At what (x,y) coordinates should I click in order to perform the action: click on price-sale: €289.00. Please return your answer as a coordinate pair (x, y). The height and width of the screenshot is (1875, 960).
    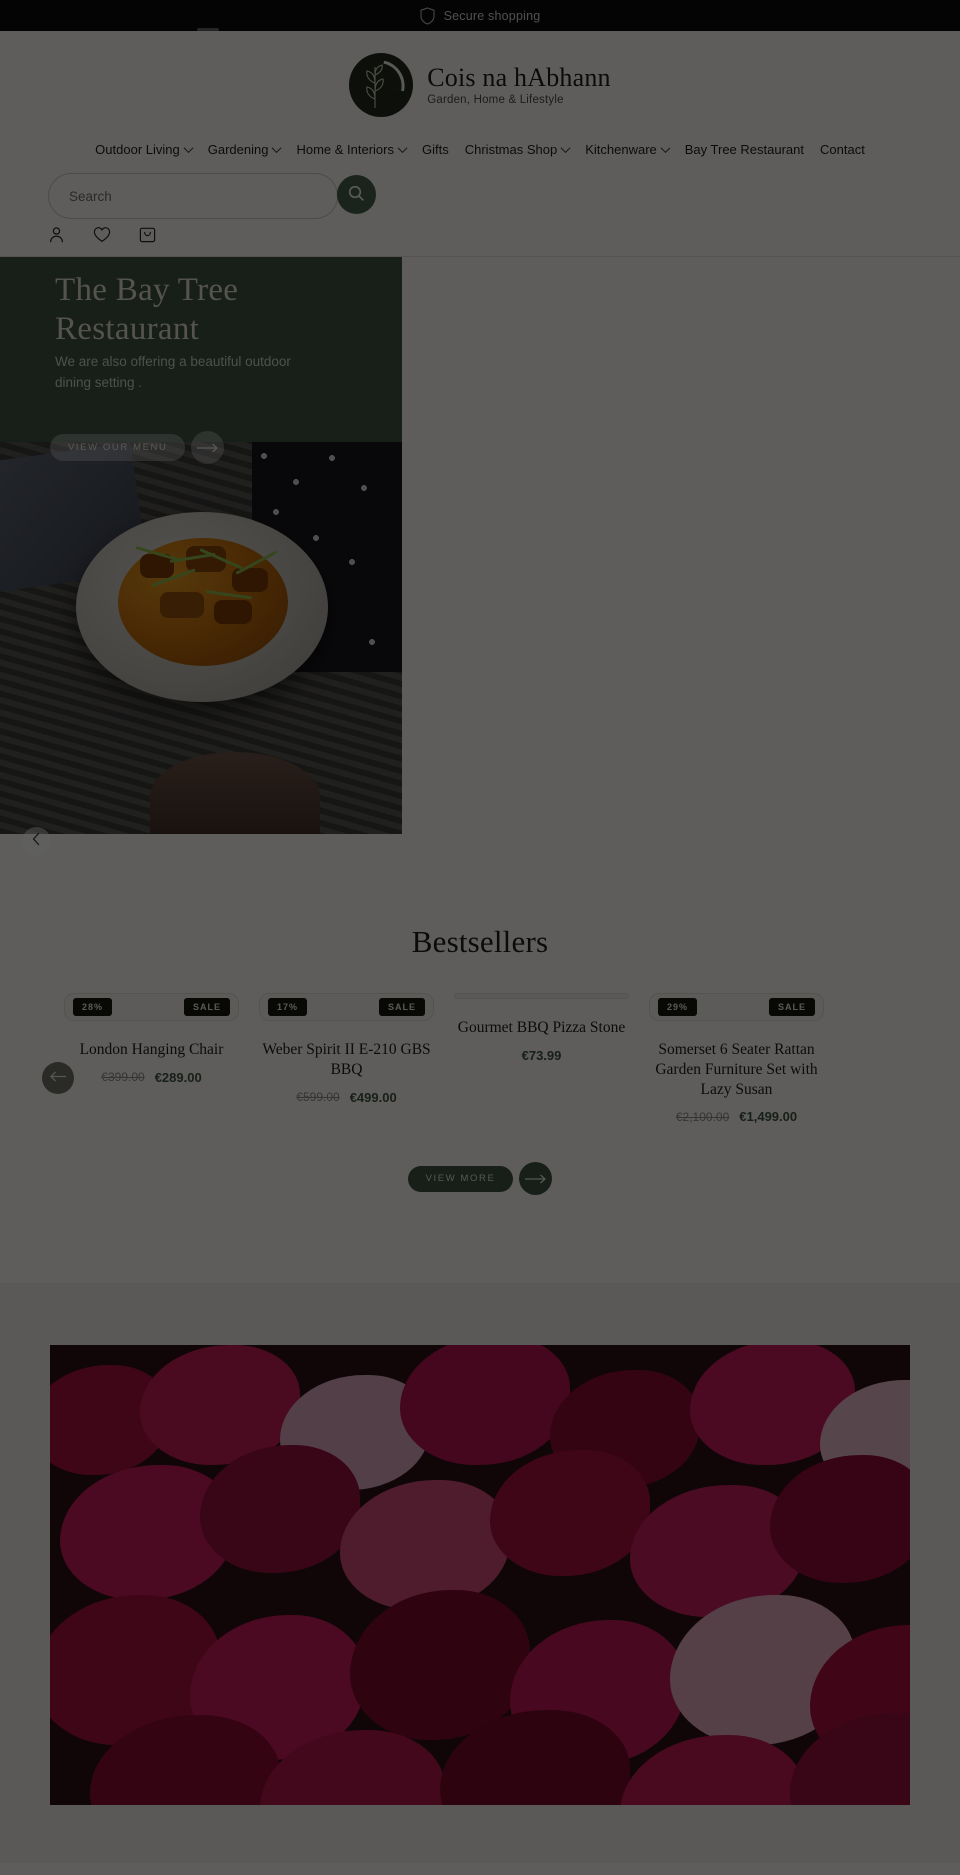
    Looking at the image, I should click on (178, 1077).